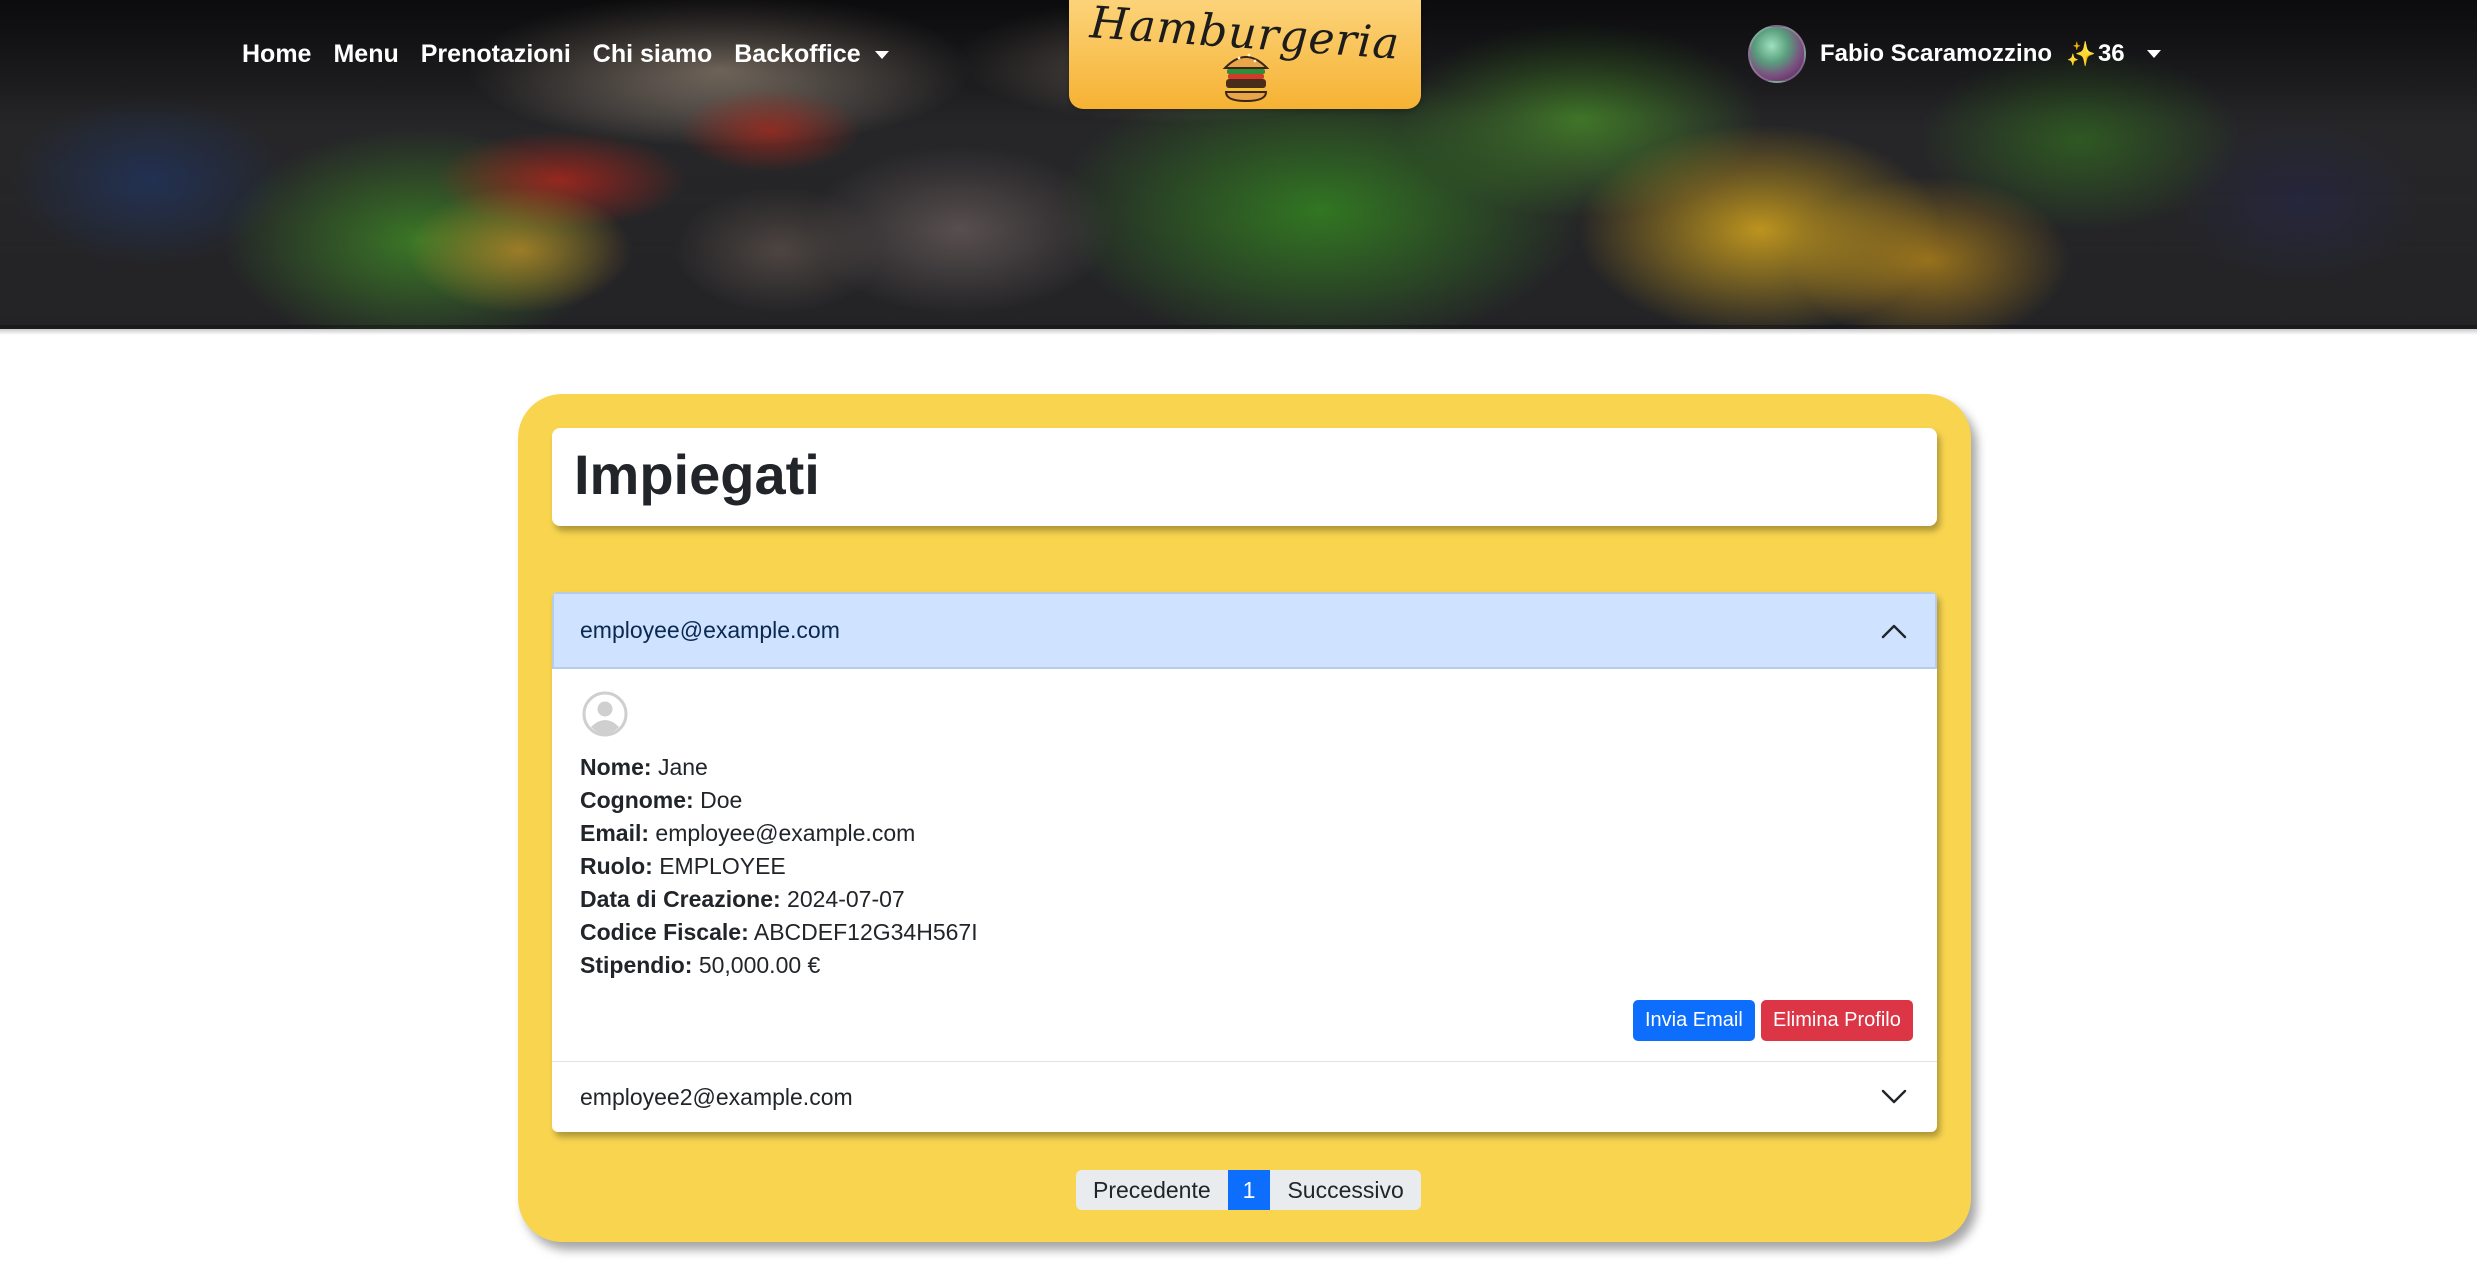 The image size is (2477, 1278). What do you see at coordinates (1244, 630) in the screenshot?
I see `accordion-header-employee: employee@example.com` at bounding box center [1244, 630].